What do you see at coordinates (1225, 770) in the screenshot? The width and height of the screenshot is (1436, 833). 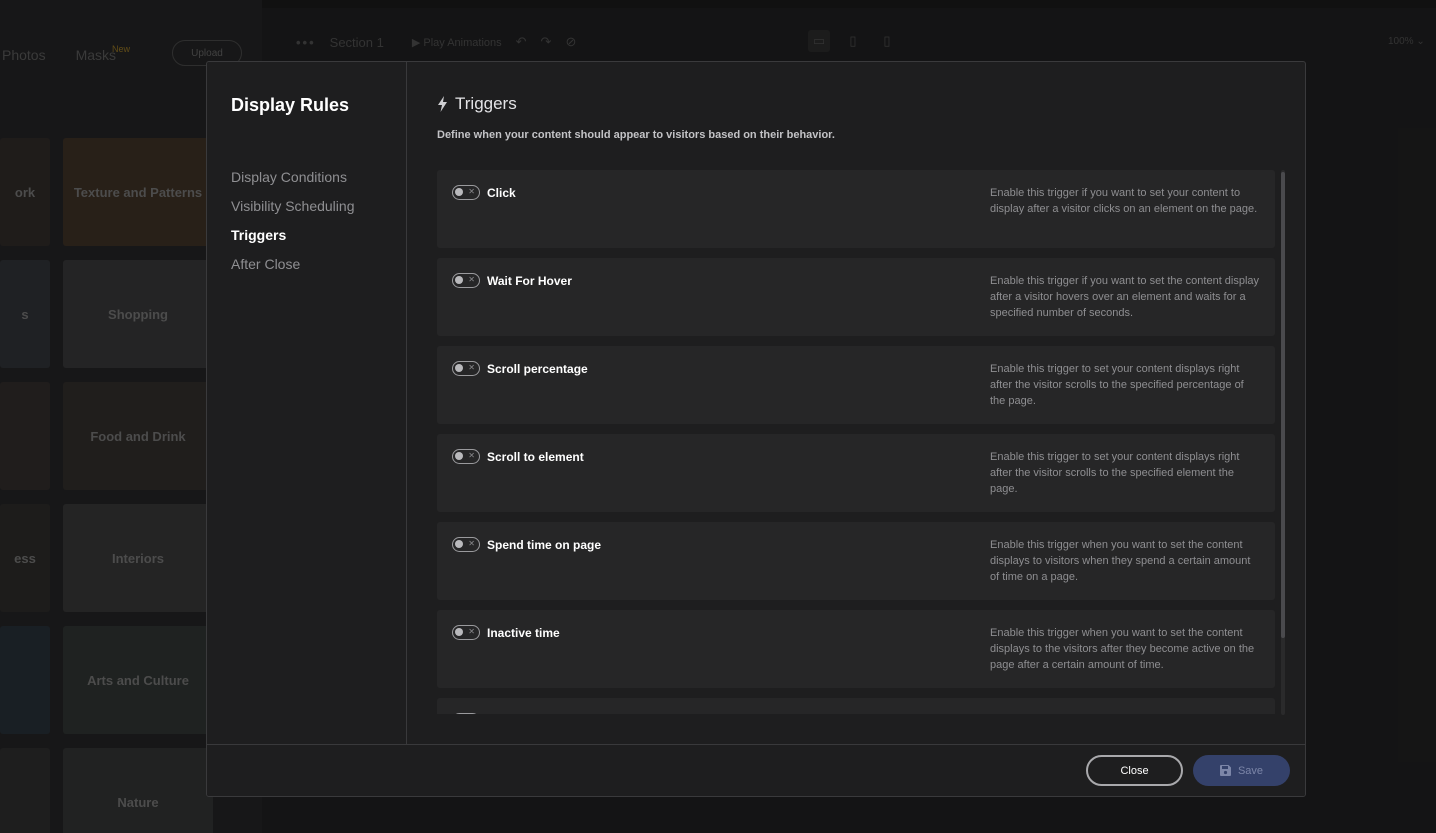 I see `floppy-disk-icon` at bounding box center [1225, 770].